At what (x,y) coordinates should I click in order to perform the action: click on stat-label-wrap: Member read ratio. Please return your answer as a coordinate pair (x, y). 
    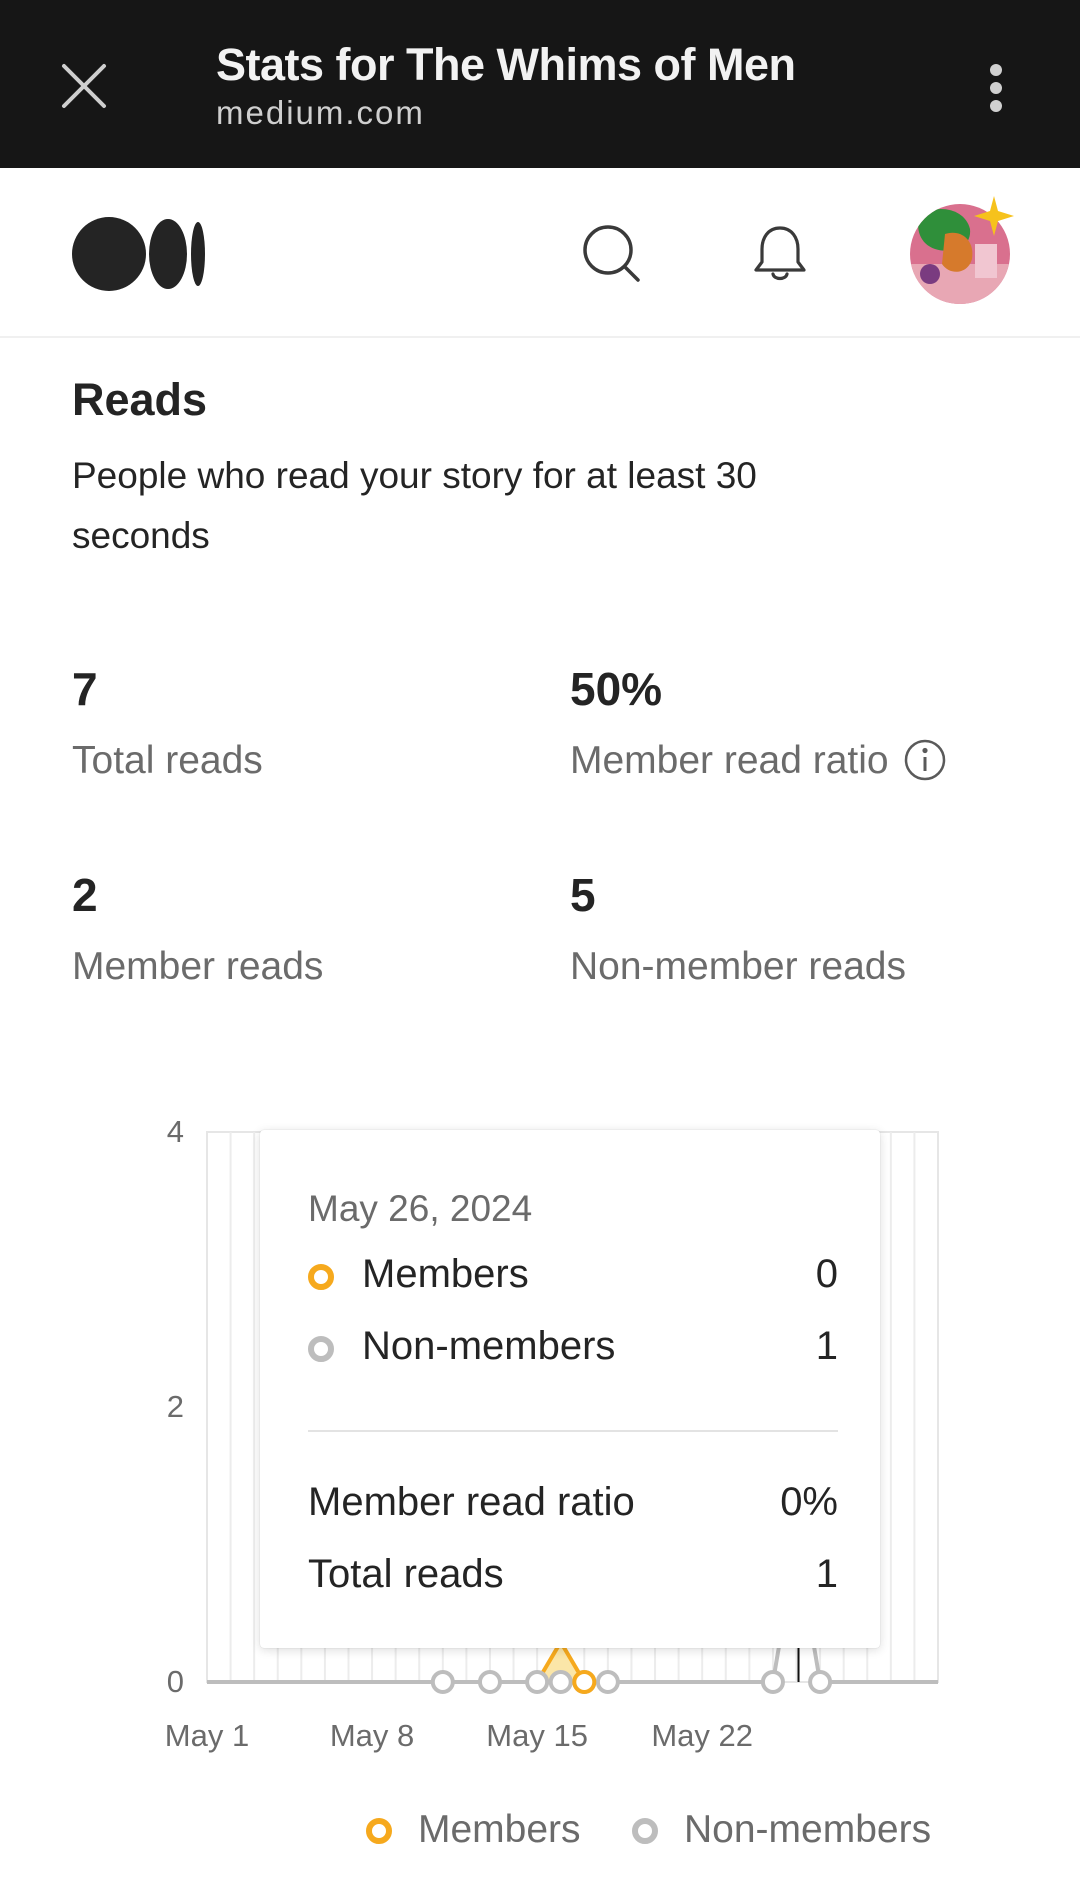
    Looking at the image, I should click on (758, 761).